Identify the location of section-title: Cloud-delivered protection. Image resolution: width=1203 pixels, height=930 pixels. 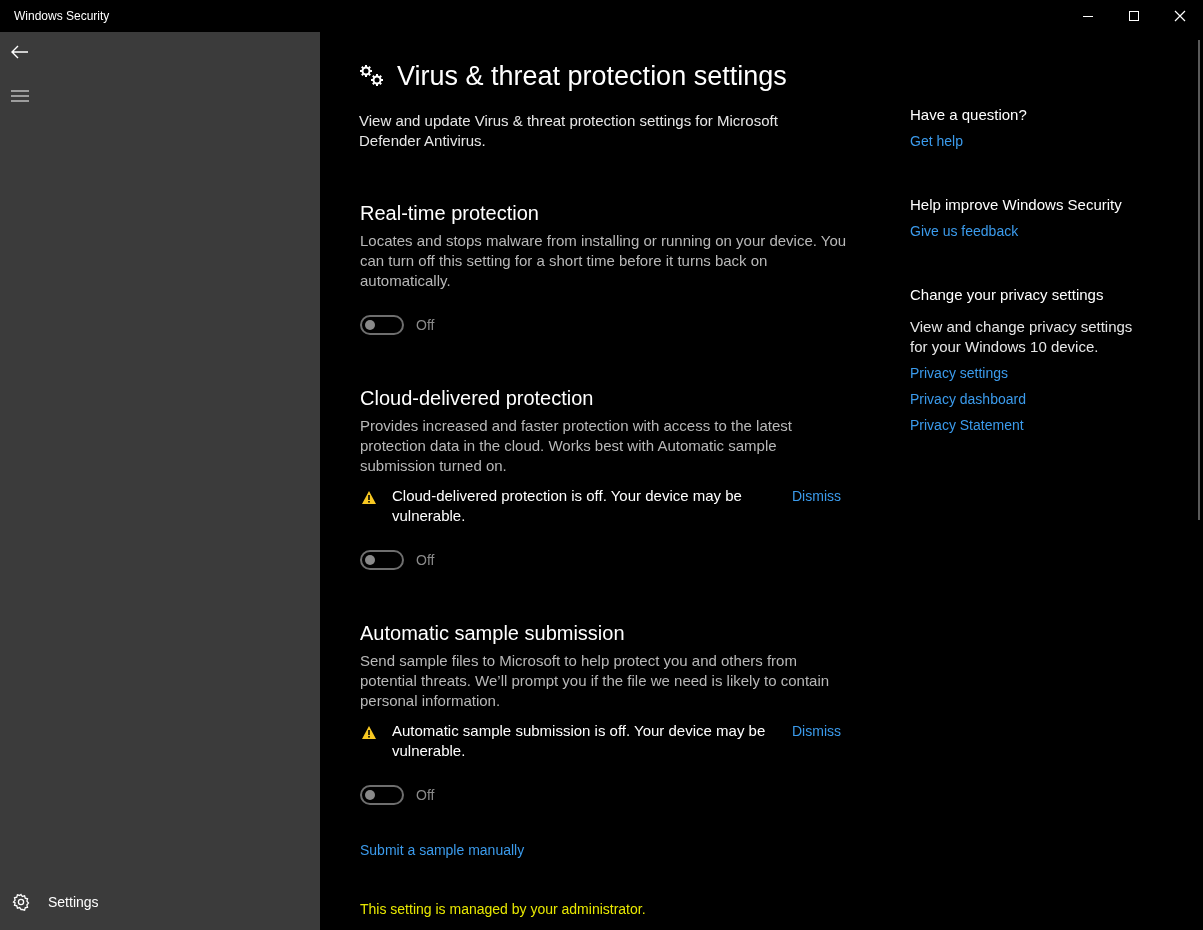
(477, 397).